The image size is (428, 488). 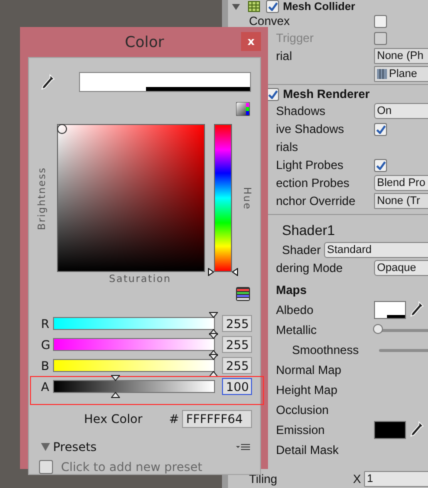 I want to click on presets-title: Presets, so click(x=144, y=447).